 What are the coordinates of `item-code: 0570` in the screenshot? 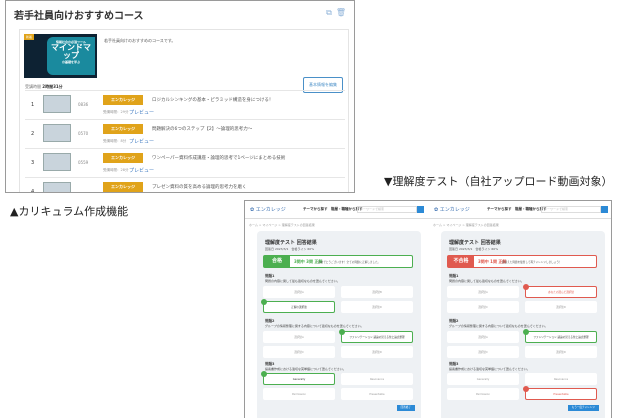 It's located at (83, 133).